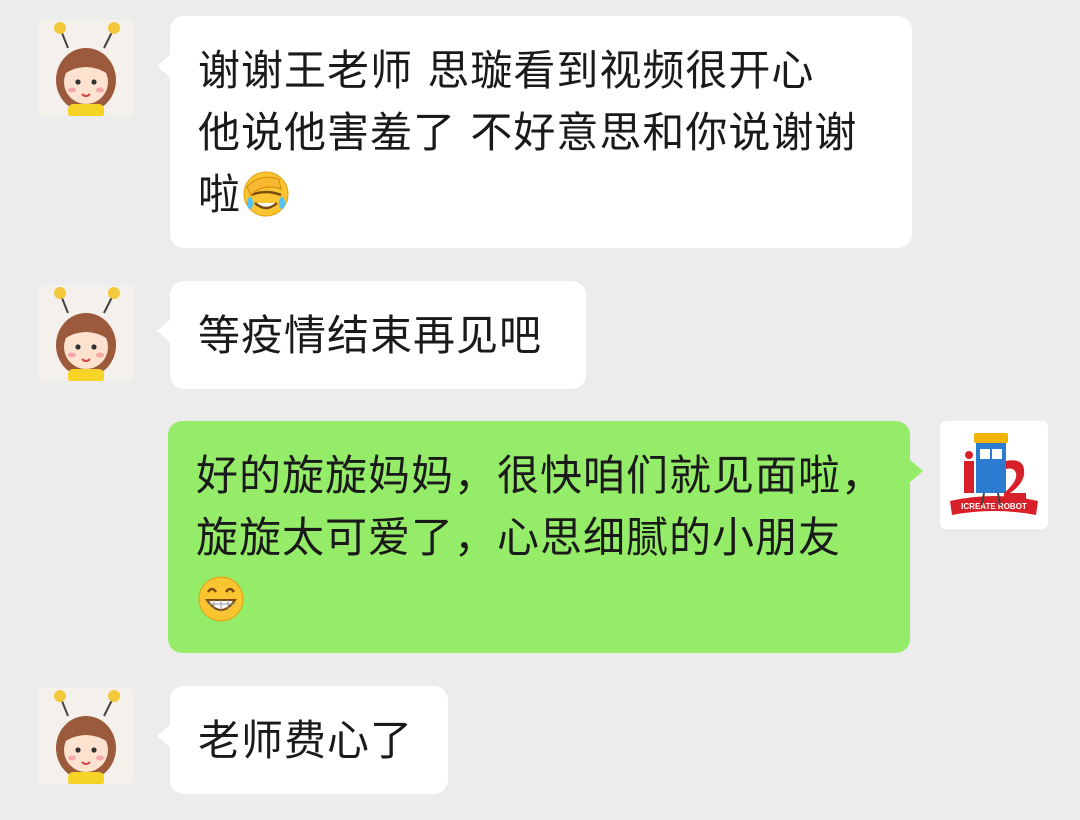 Image resolution: width=1080 pixels, height=820 pixels. I want to click on face-palm-crying-emoji-icon, so click(266, 194).